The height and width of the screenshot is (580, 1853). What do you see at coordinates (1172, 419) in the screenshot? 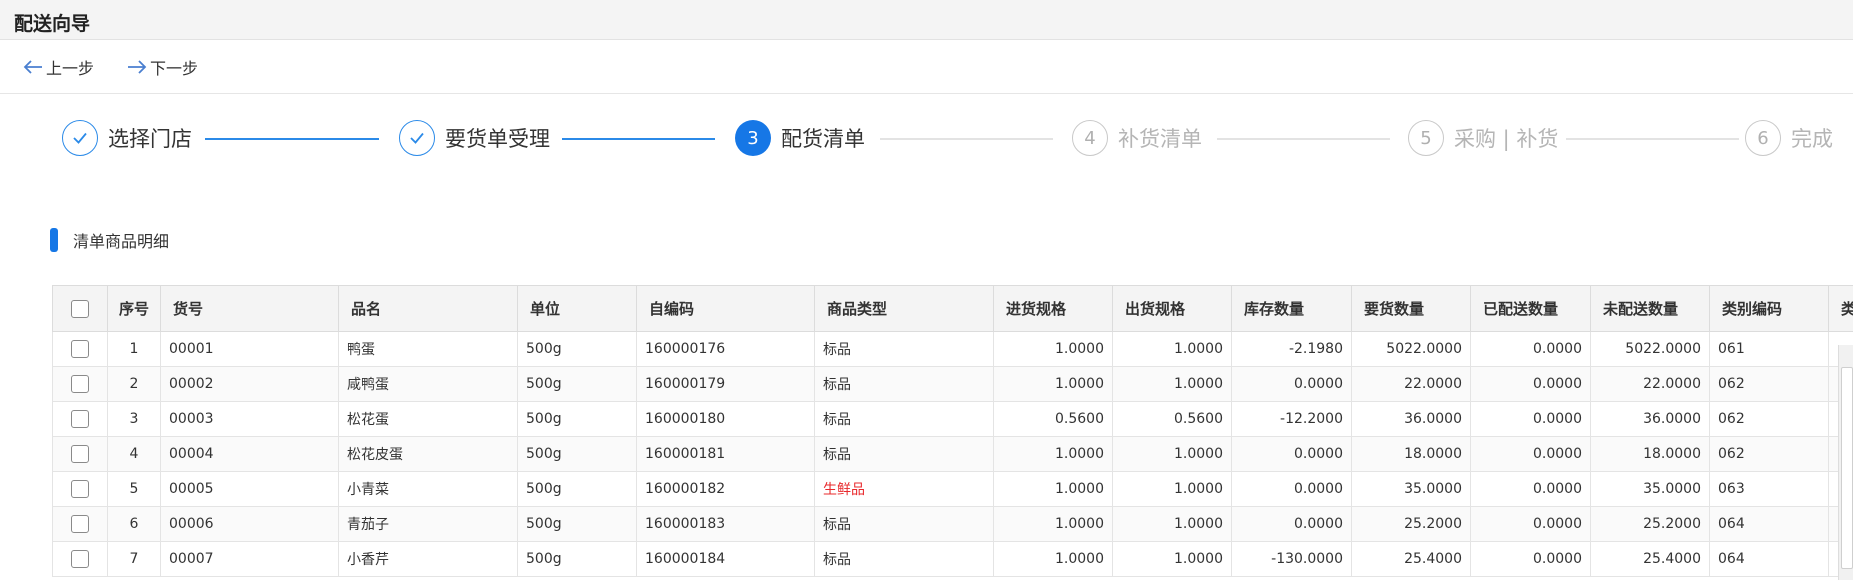
I see `table-cell: 0.5600` at bounding box center [1172, 419].